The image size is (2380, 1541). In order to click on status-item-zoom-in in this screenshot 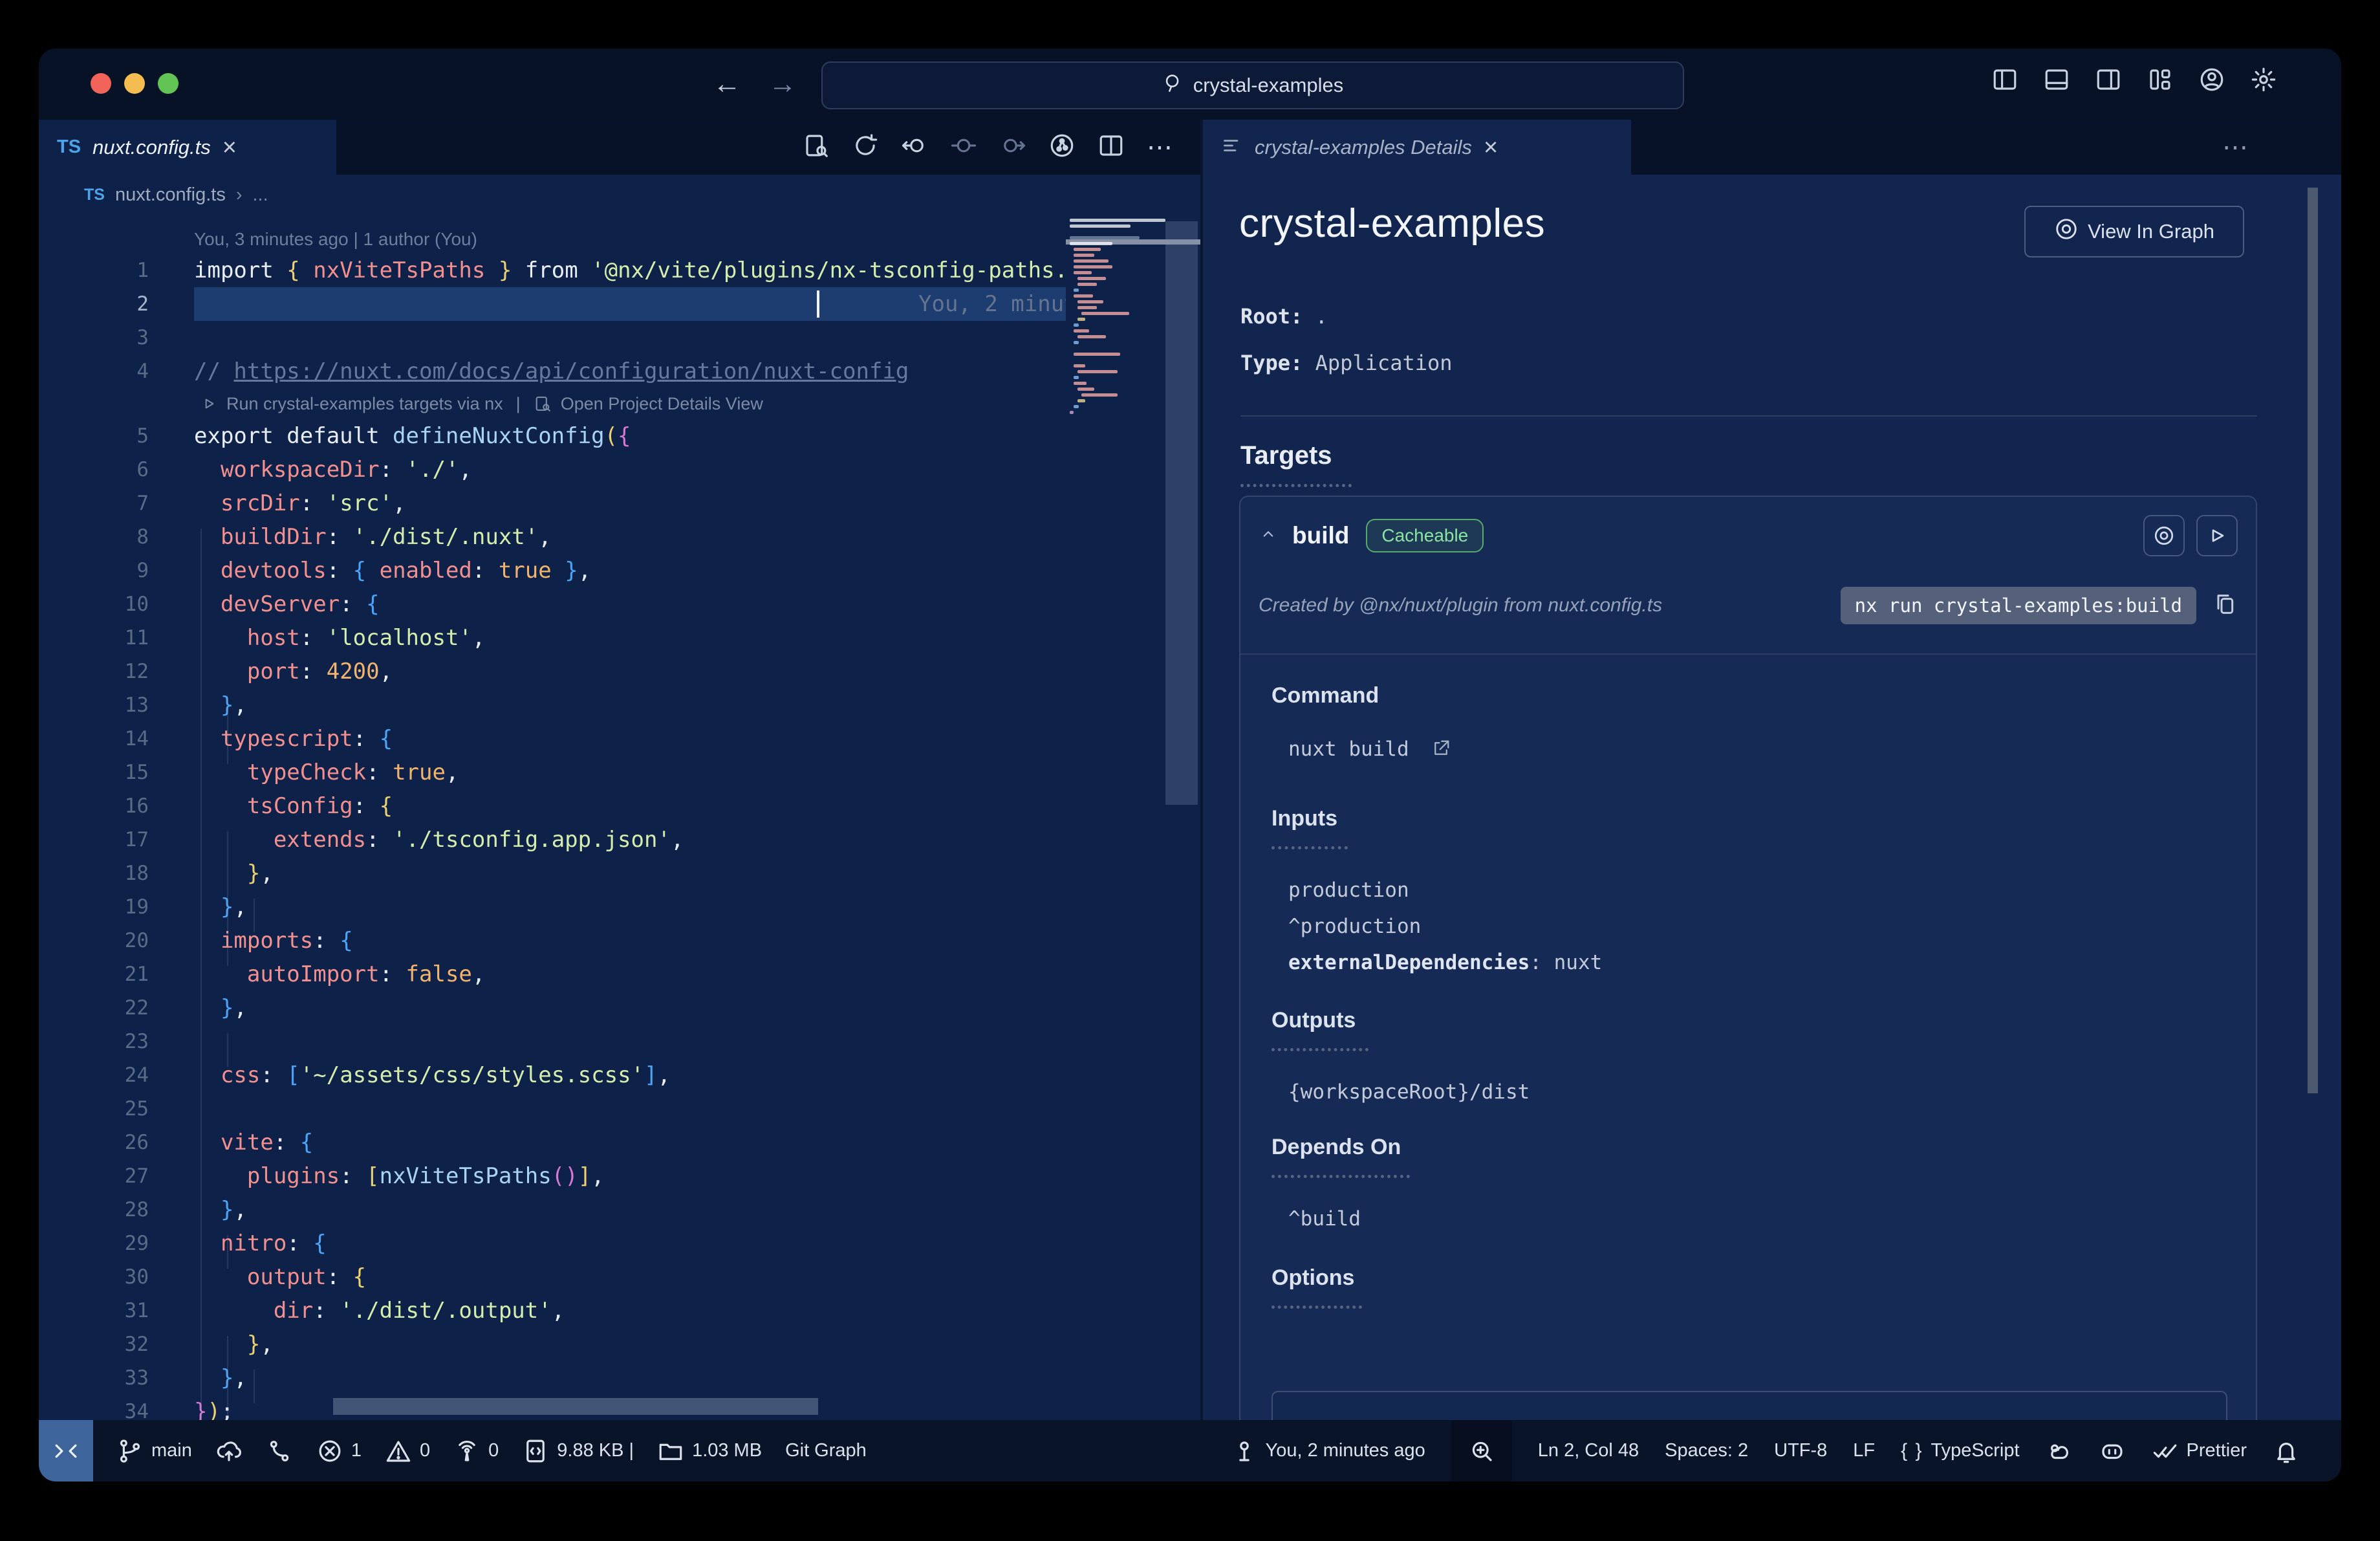, I will do `click(1481, 1450)`.